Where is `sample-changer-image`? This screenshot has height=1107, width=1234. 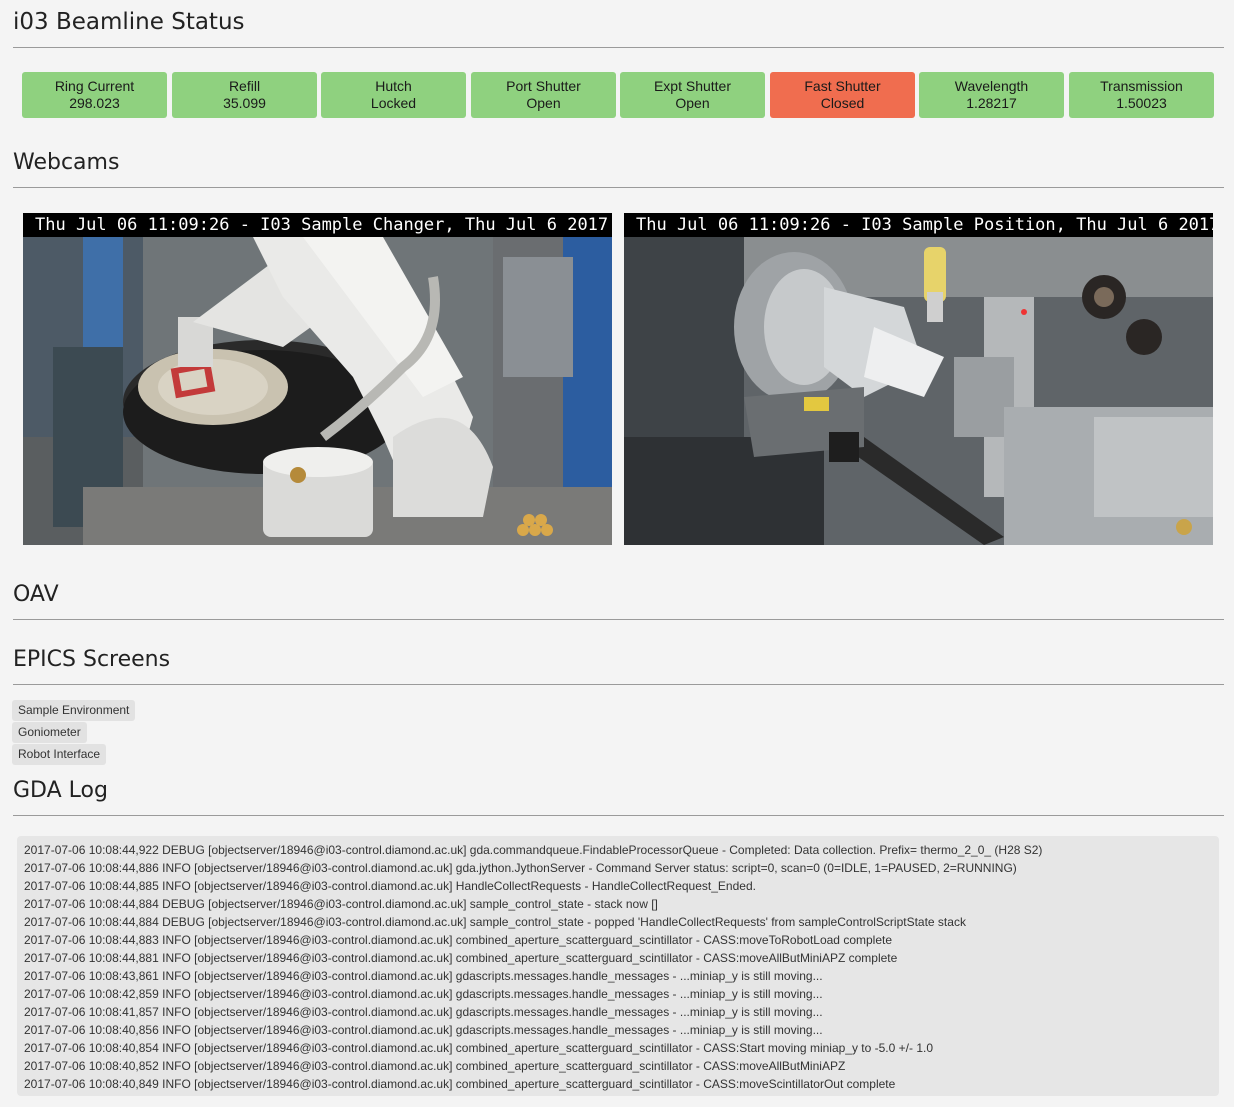 sample-changer-image is located at coordinates (317, 391).